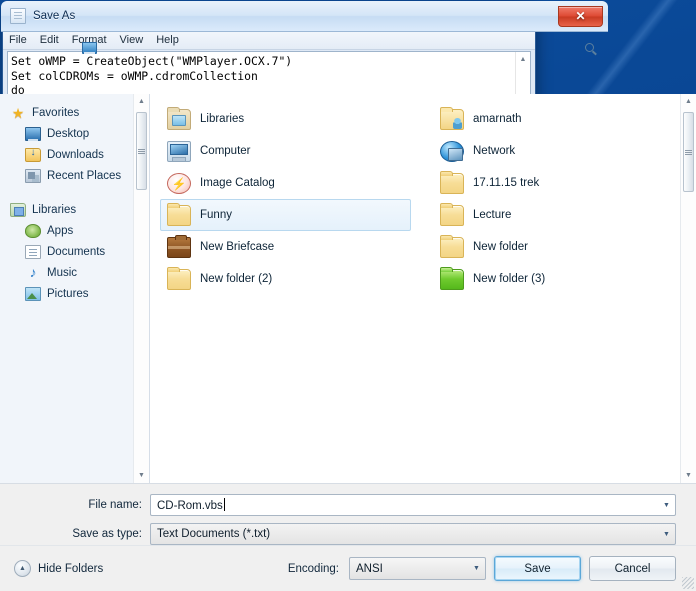 The image size is (696, 591). I want to click on image-catalog-icon, so click(179, 183).